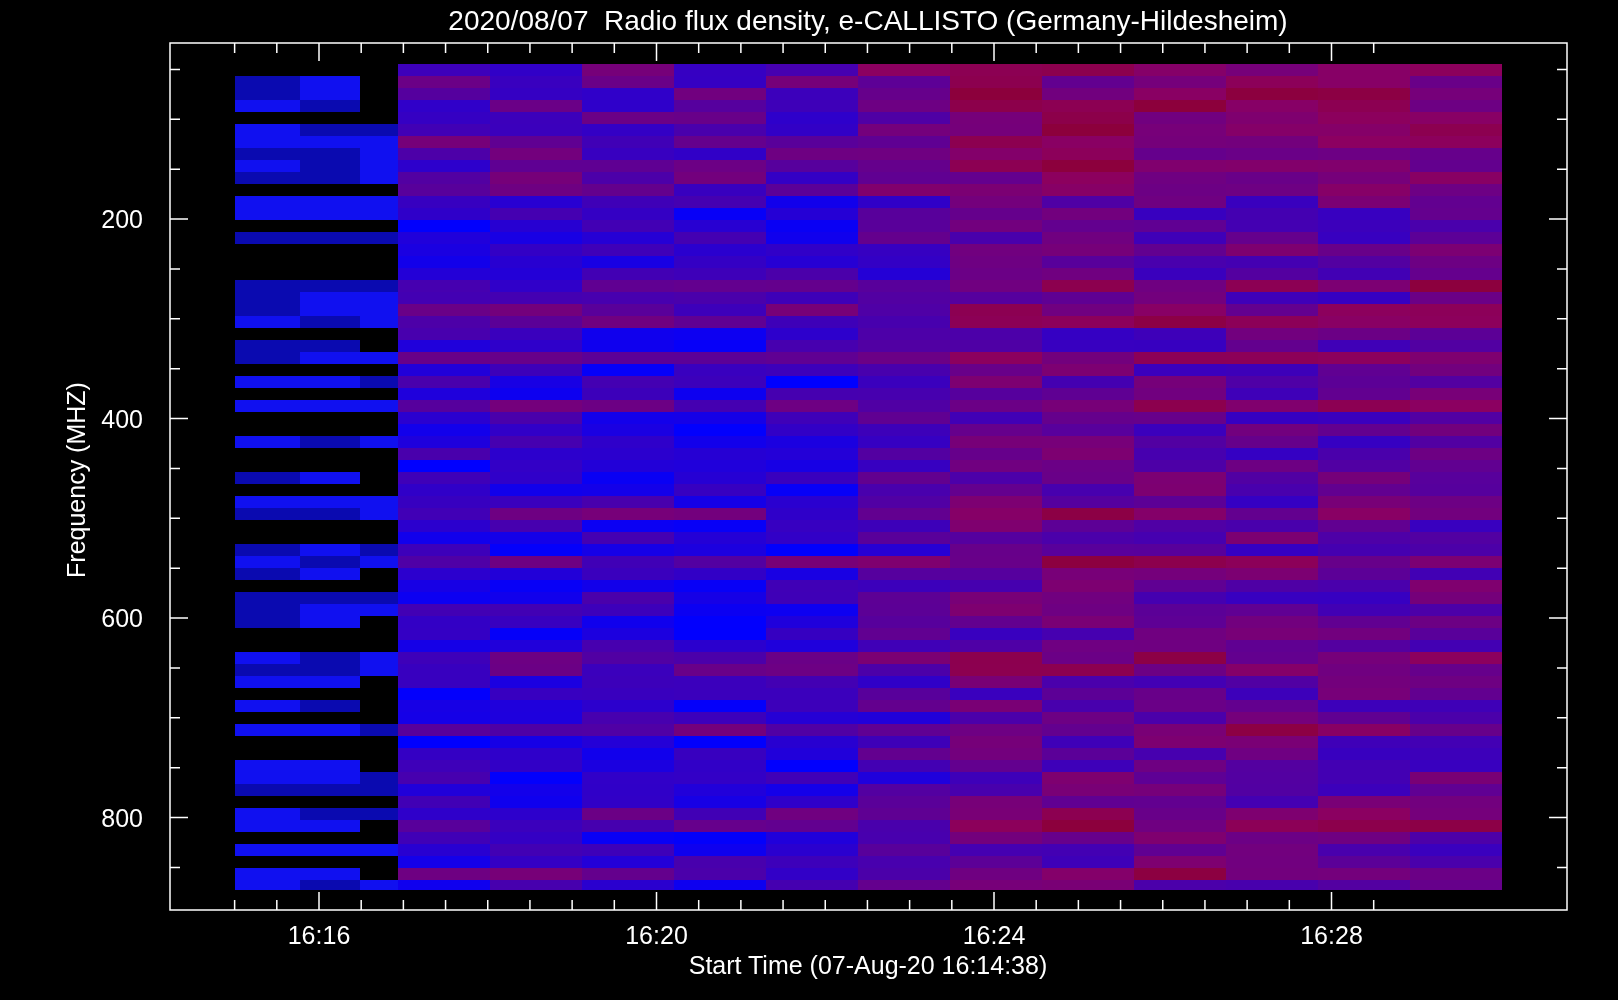 The width and height of the screenshot is (1618, 1000). I want to click on y-axis-label: Frequency (MHZ), so click(76, 480).